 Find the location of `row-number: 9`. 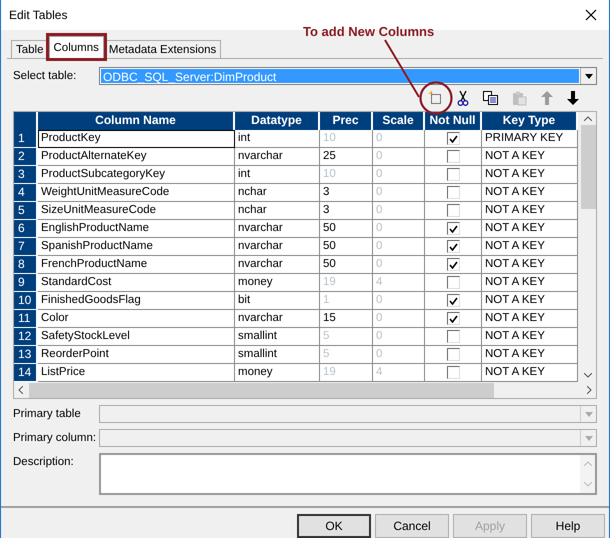

row-number: 9 is located at coordinates (26, 283).